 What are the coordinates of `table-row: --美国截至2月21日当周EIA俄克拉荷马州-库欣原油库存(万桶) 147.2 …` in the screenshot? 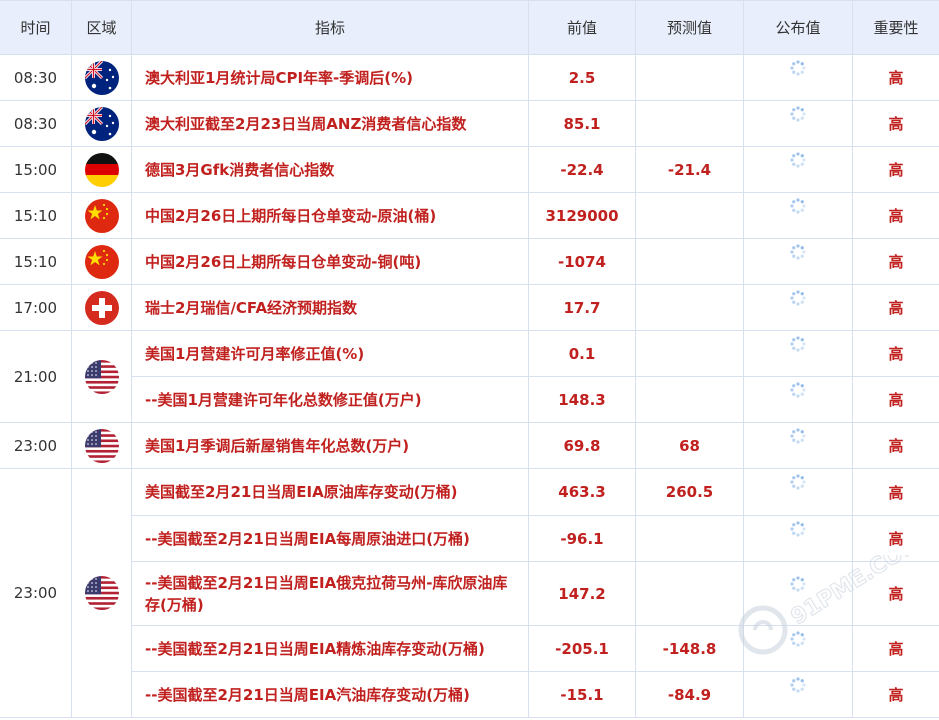 It's located at (469, 593).